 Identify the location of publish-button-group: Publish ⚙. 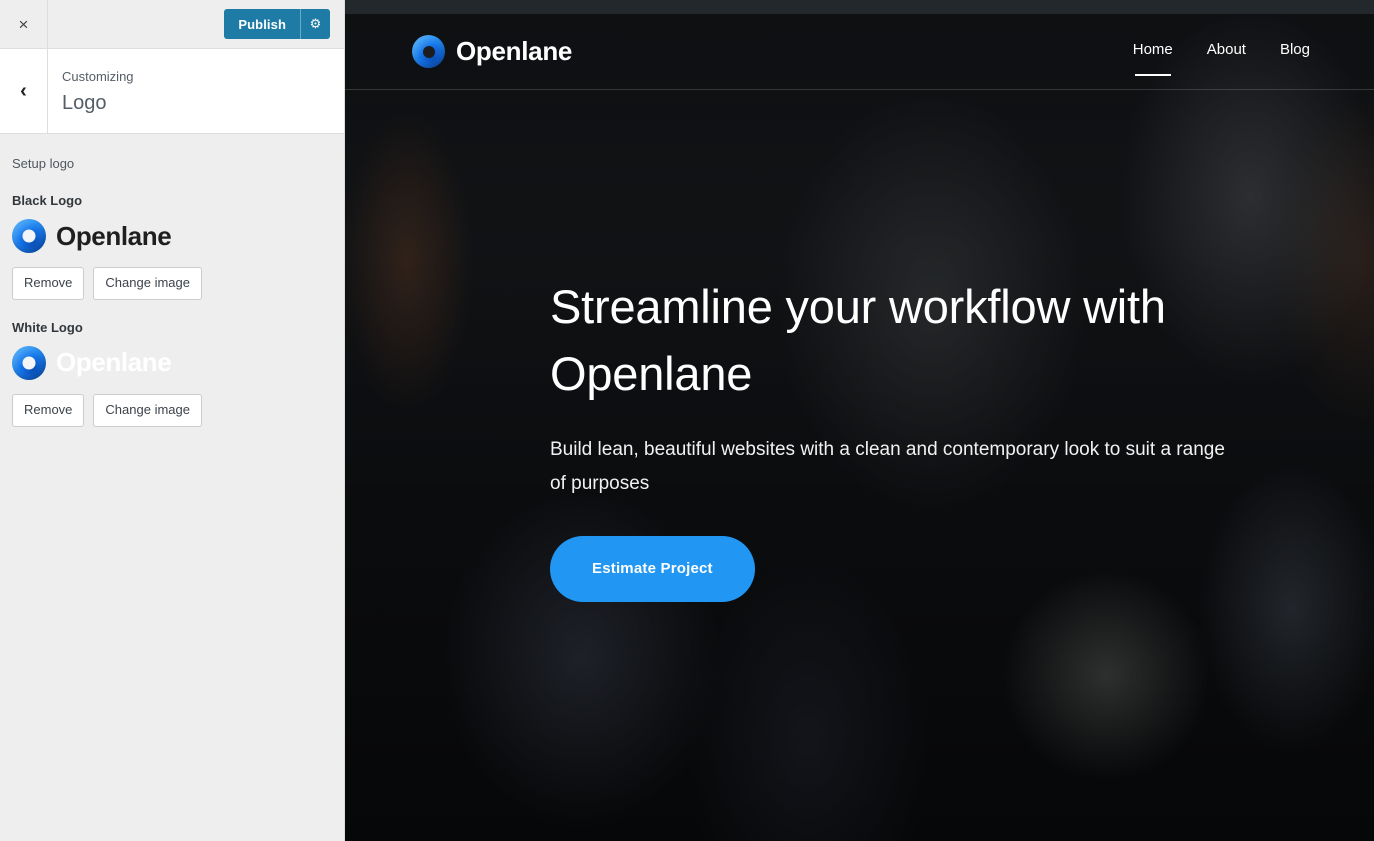
(277, 24).